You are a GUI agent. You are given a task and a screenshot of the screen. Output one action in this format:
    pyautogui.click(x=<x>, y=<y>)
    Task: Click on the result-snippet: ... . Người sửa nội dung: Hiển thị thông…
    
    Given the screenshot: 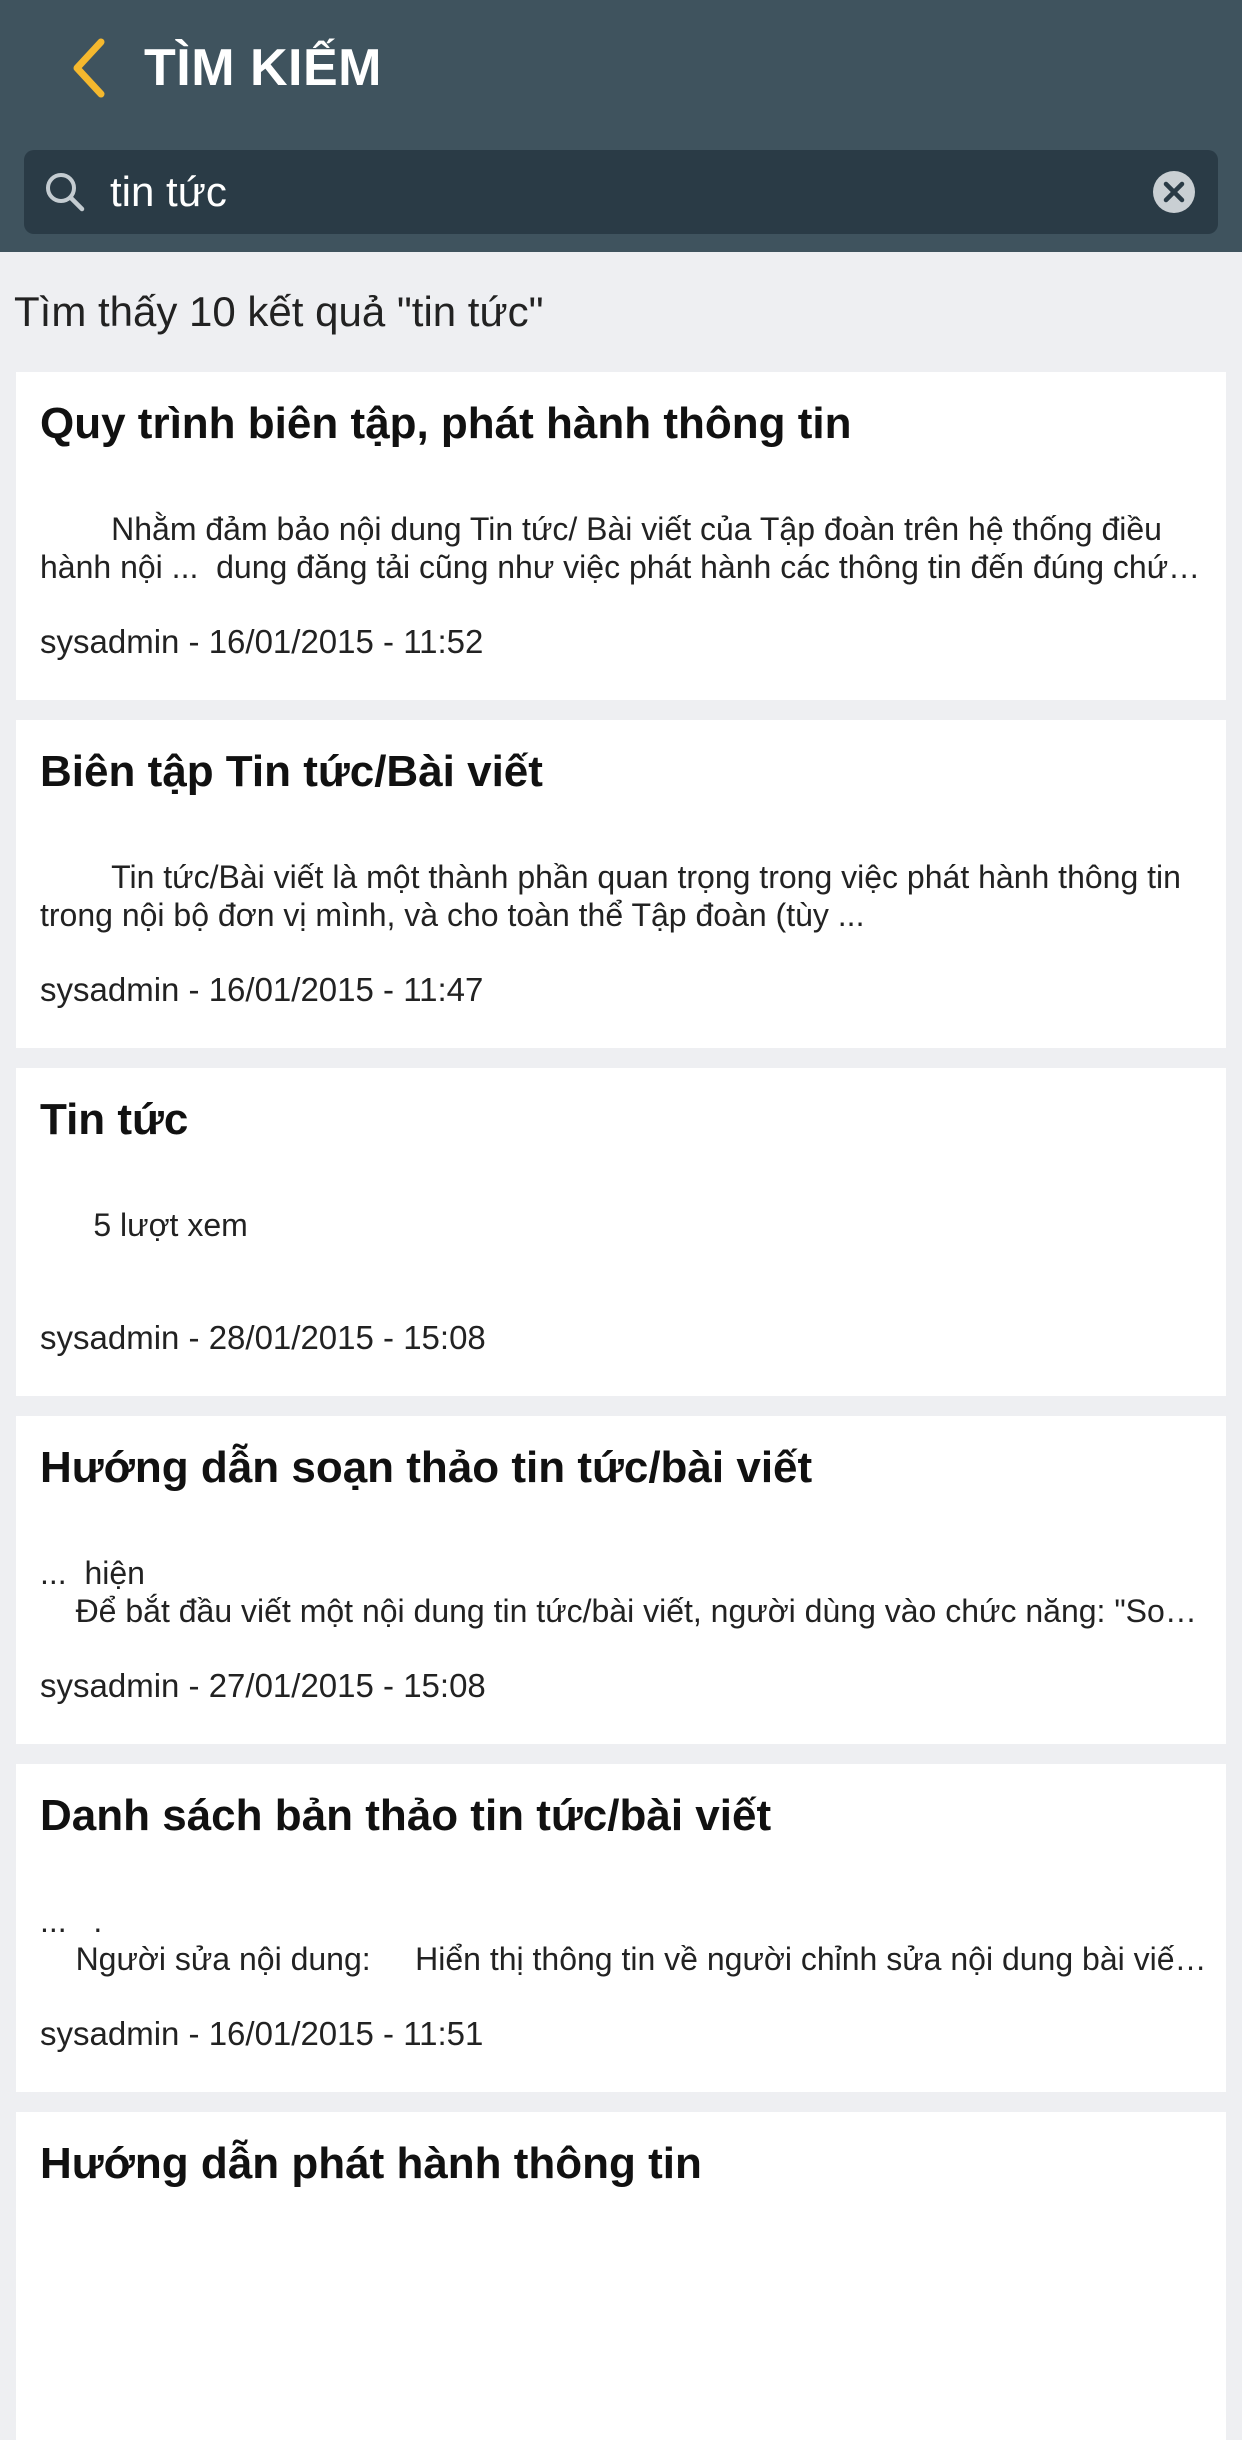 What is the action you would take?
    pyautogui.click(x=612, y=1940)
    